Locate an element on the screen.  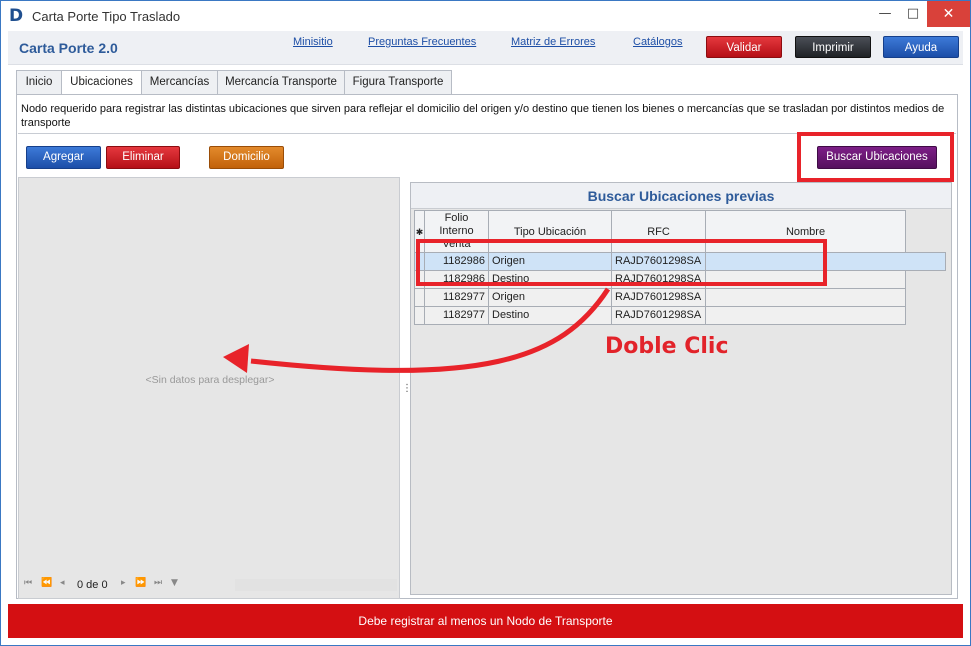
search-panel-title: Buscar Ubicaciones previas is located at coordinates (681, 196).